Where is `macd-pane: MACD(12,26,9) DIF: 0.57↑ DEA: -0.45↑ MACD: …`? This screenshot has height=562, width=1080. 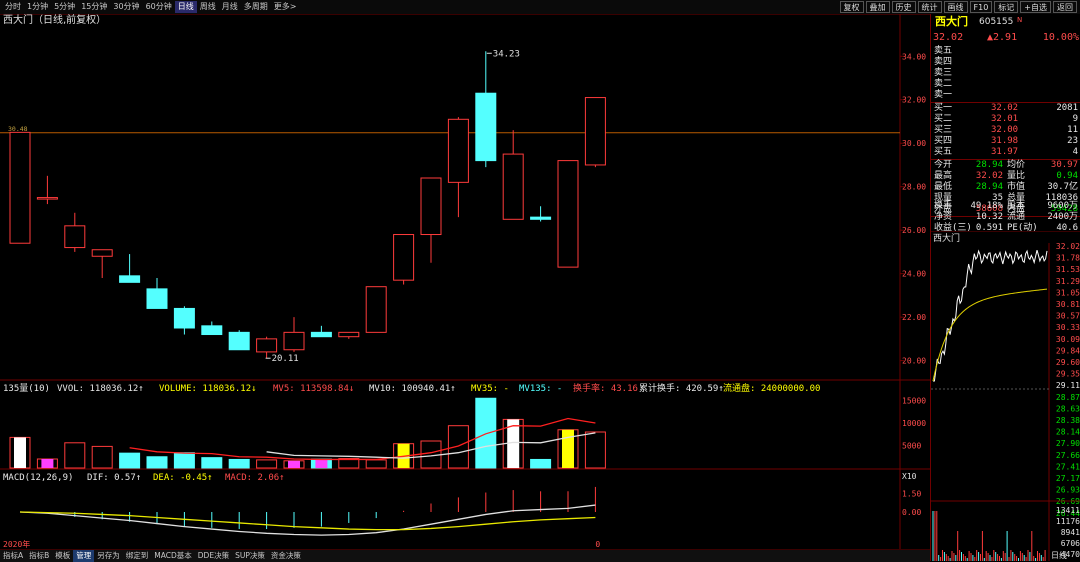
macd-pane: MACD(12,26,9) DIF: 0.57↑ DEA: -0.45↑ MACD: … is located at coordinates (462, 511).